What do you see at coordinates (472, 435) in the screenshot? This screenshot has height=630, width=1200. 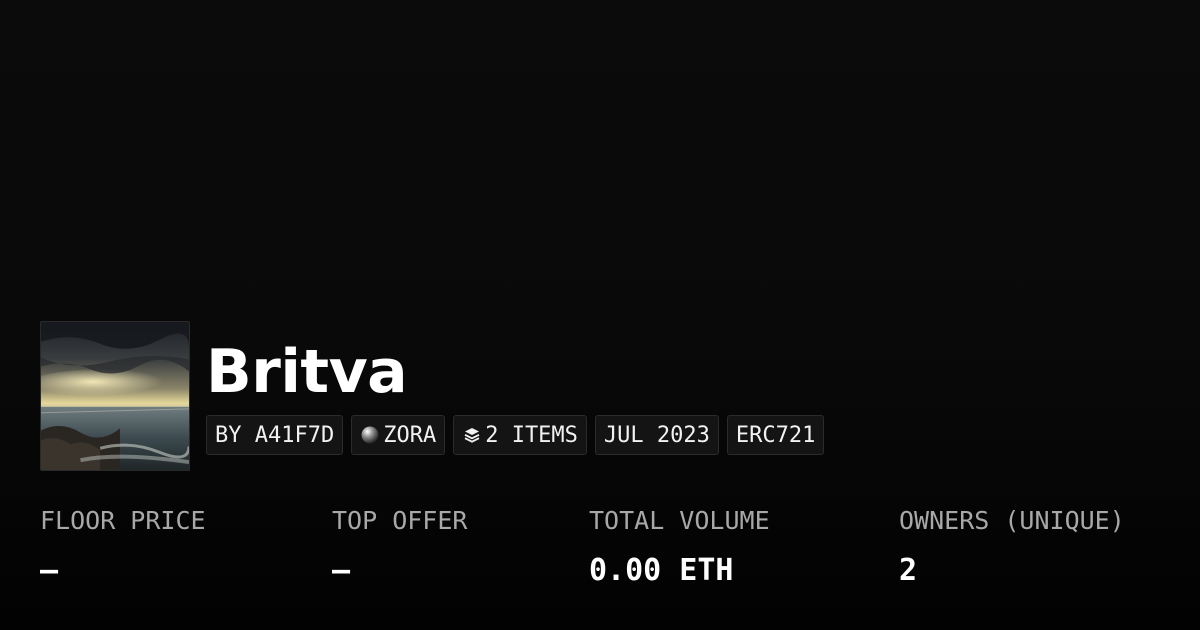 I see `layers-icon` at bounding box center [472, 435].